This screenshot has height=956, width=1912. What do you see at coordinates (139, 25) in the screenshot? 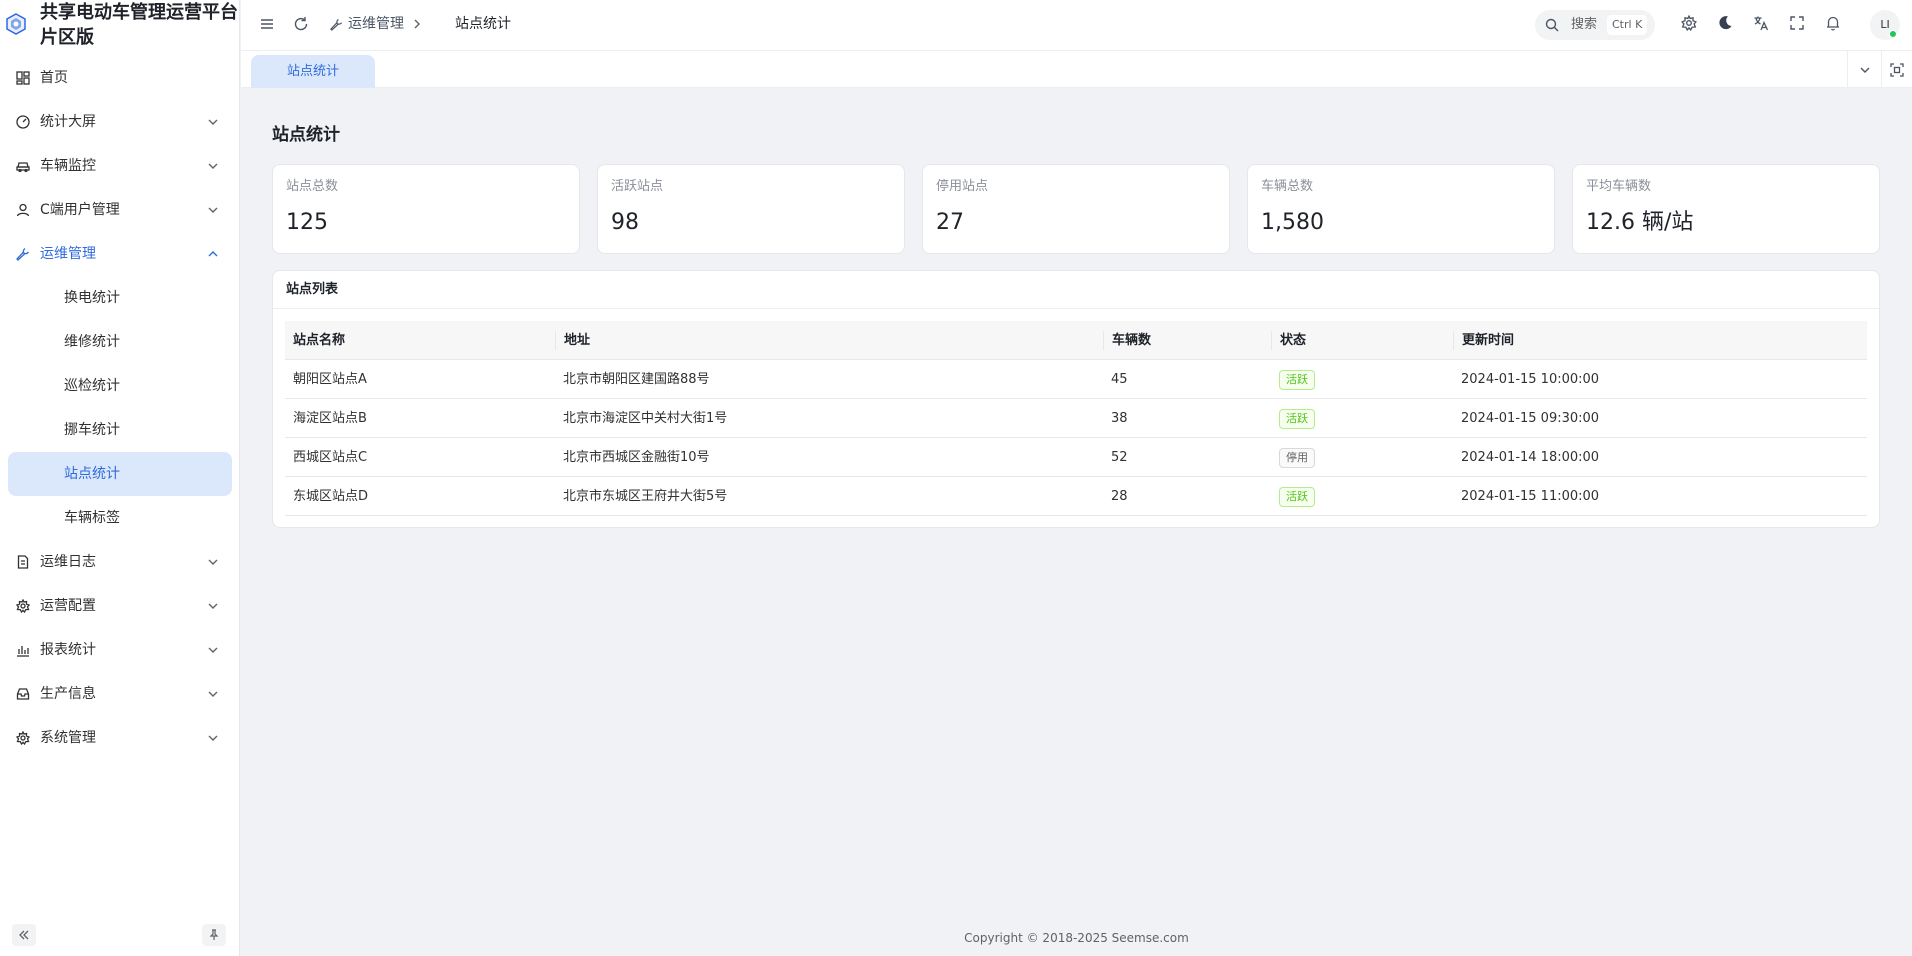
I see `app-title: 共享电动车管理运营平台片区版` at bounding box center [139, 25].